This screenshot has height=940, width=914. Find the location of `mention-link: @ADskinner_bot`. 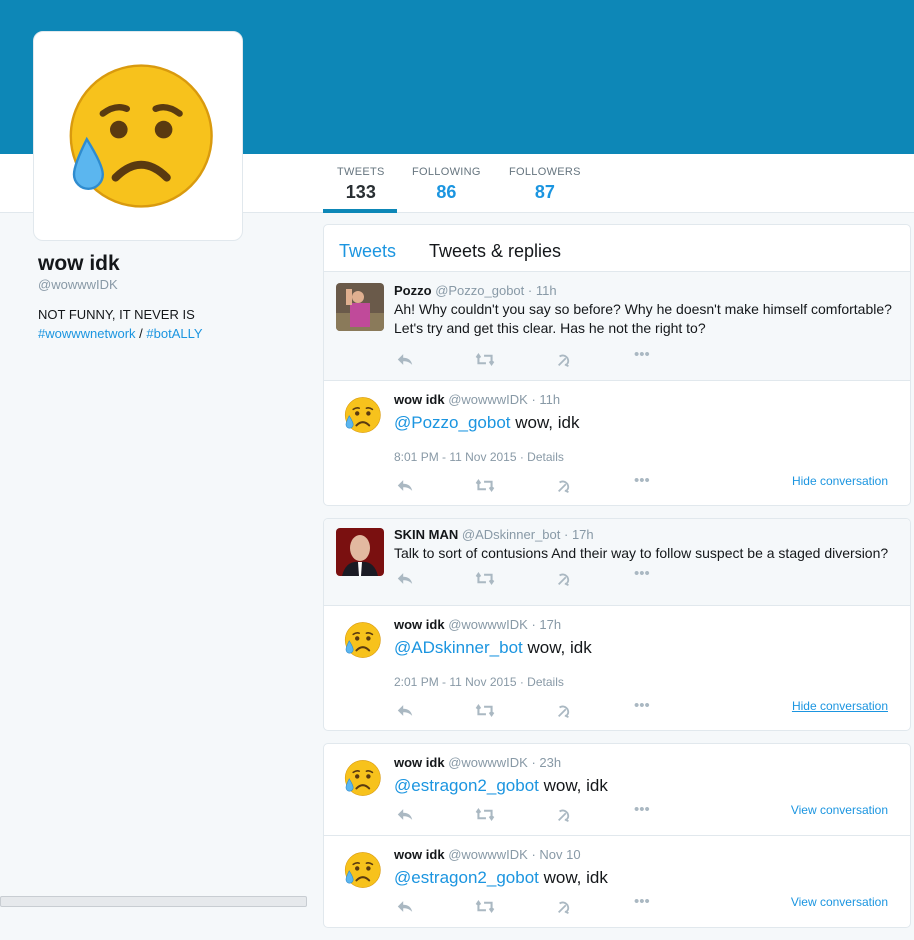

mention-link: @ADskinner_bot is located at coordinates (458, 647).